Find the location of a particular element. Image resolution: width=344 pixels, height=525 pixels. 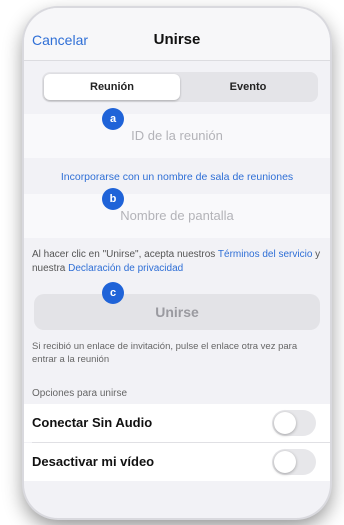

no-audio-toggle is located at coordinates (294, 423).